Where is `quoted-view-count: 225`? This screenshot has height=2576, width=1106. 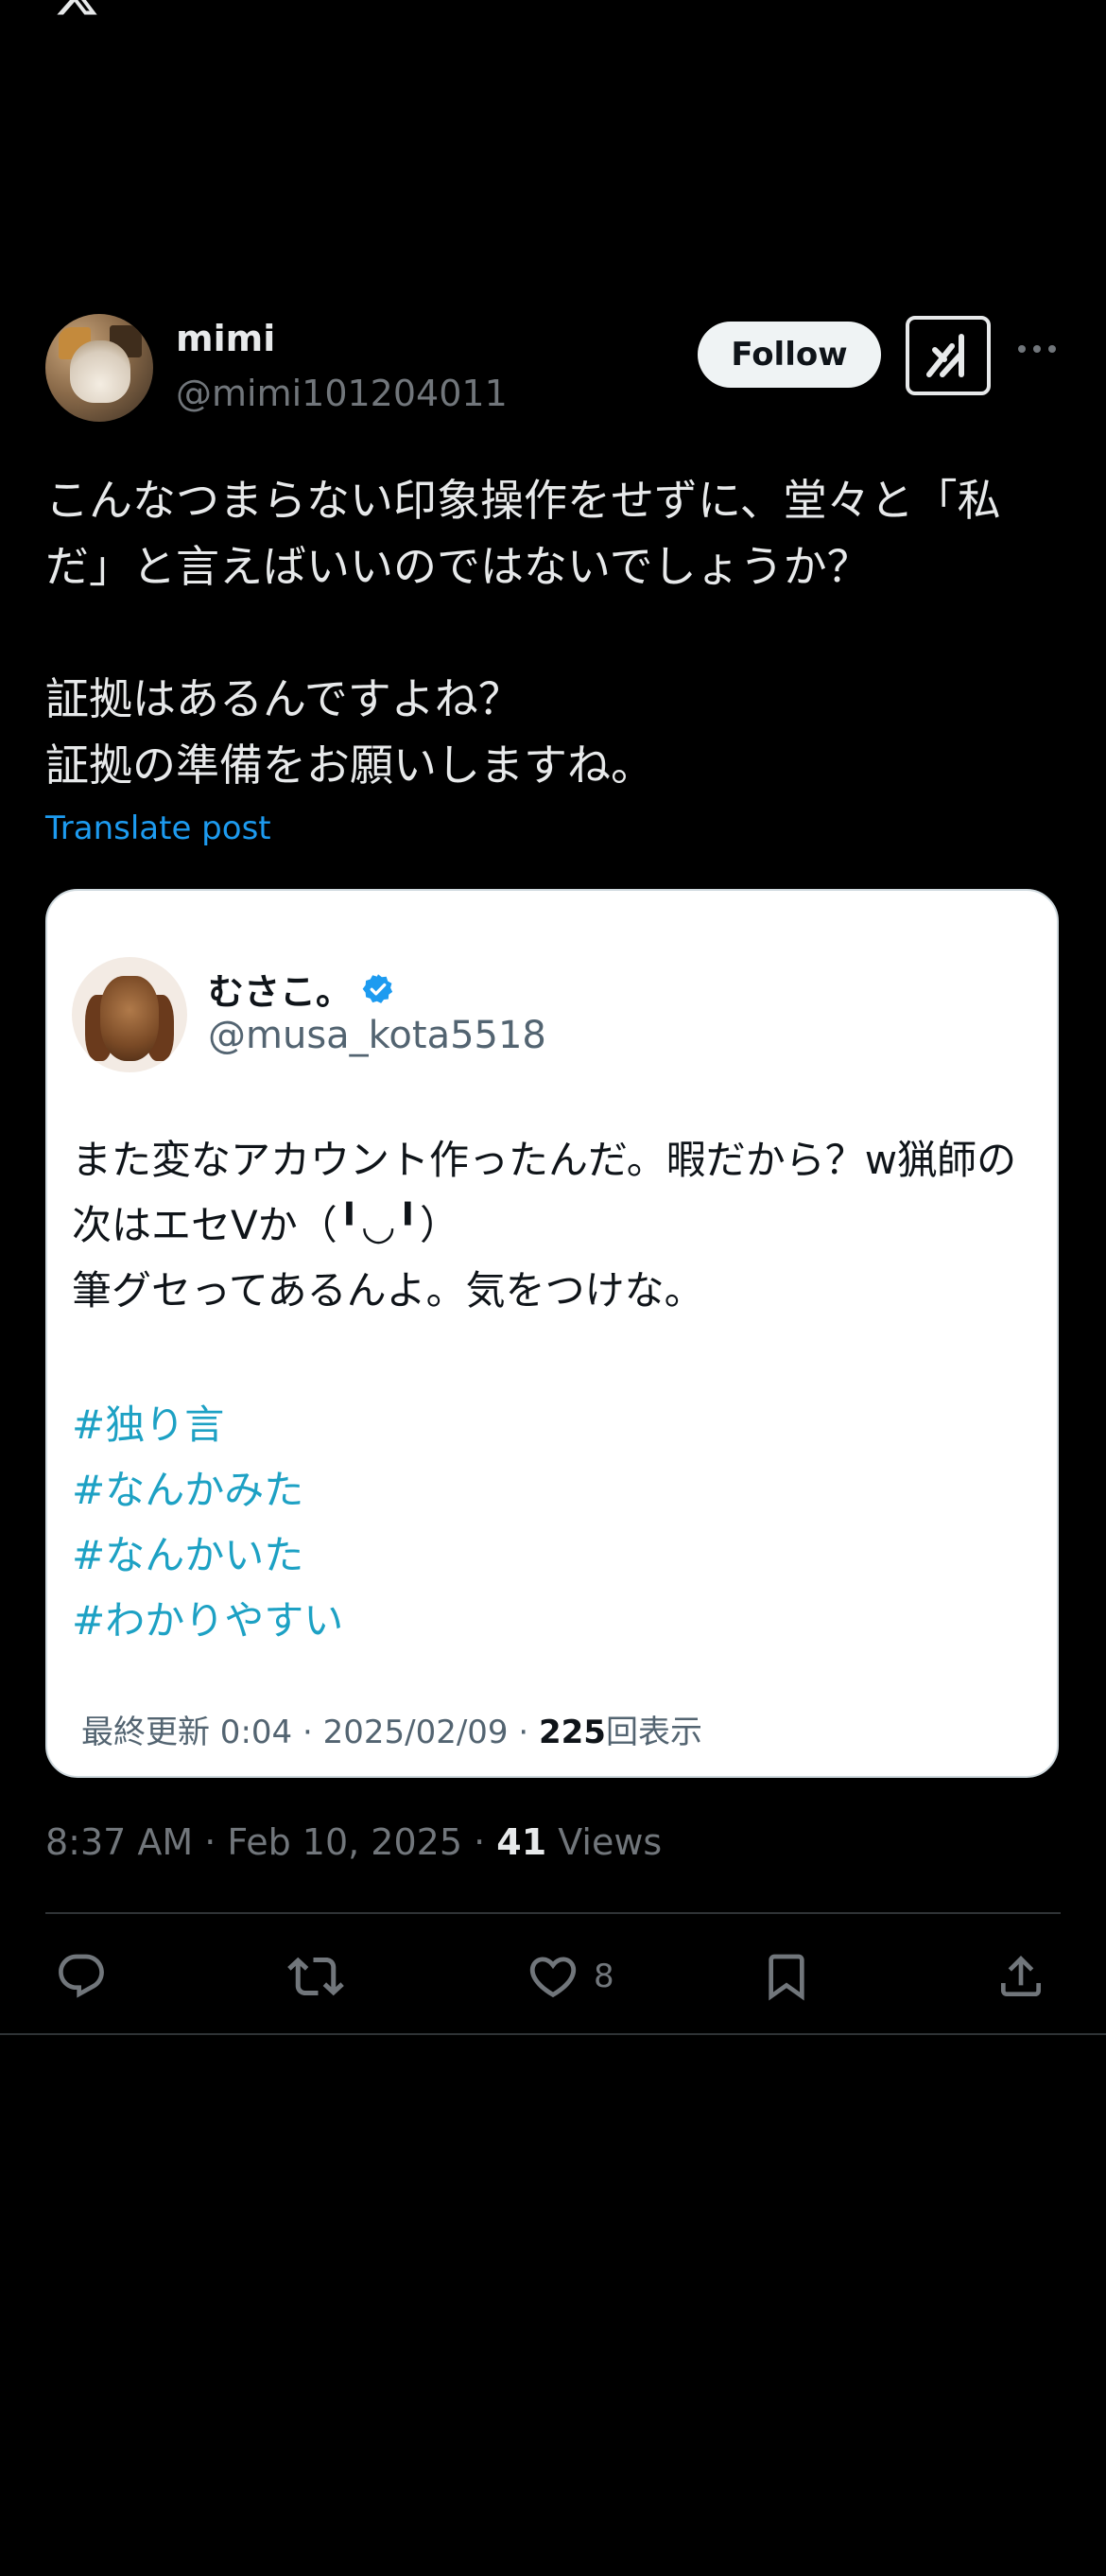
quoted-view-count: 225 is located at coordinates (572, 1732).